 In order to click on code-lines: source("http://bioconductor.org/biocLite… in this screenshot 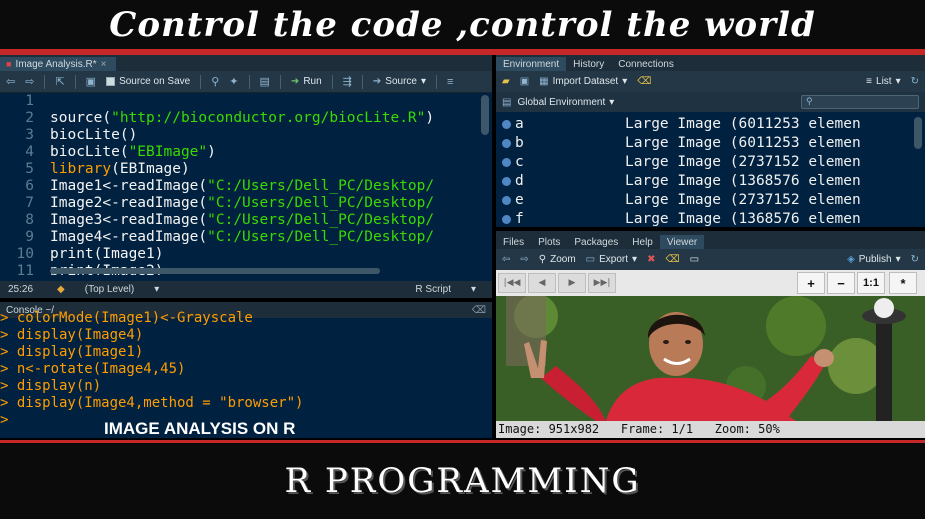, I will do `click(242, 184)`.